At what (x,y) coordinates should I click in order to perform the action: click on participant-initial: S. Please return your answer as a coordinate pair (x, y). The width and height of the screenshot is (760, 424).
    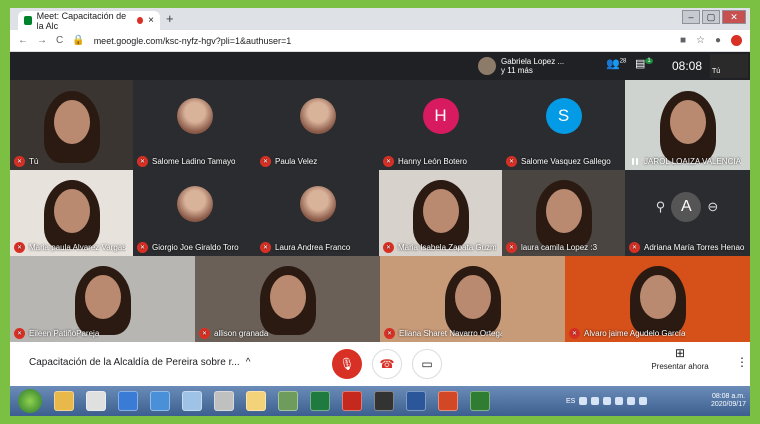
    Looking at the image, I should click on (563, 116).